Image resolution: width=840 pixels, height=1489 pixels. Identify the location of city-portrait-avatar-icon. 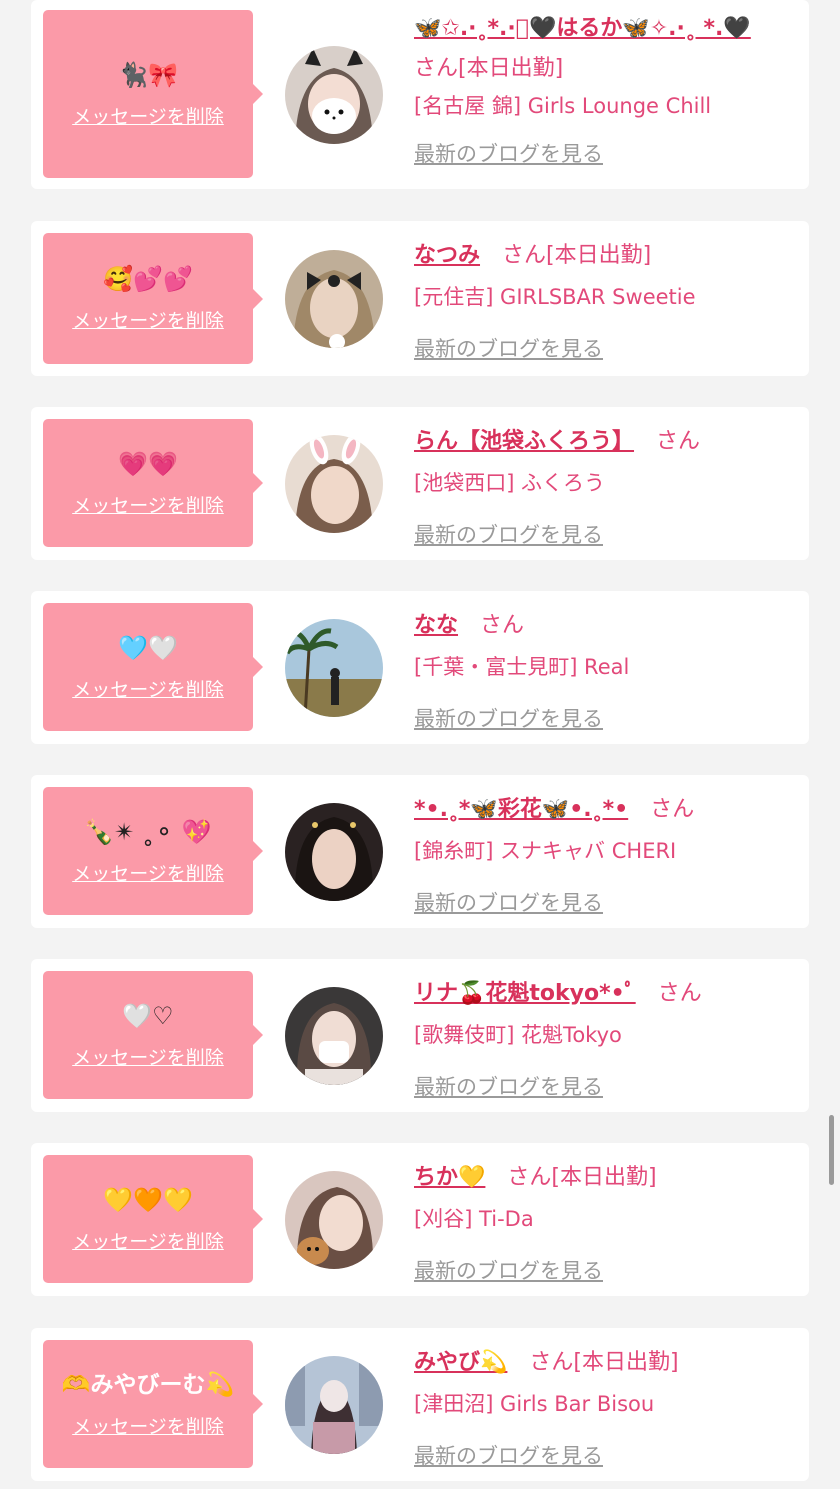
(334, 1405).